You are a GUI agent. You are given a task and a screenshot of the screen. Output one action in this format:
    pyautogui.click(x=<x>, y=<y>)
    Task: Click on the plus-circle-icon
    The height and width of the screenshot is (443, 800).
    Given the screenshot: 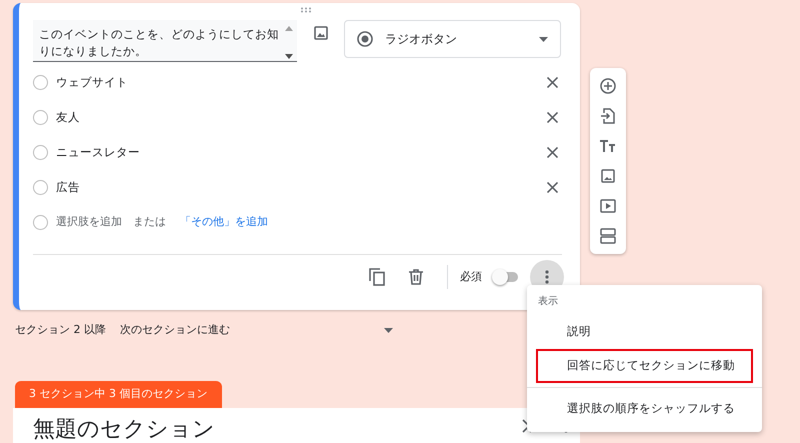 What is the action you would take?
    pyautogui.click(x=608, y=86)
    